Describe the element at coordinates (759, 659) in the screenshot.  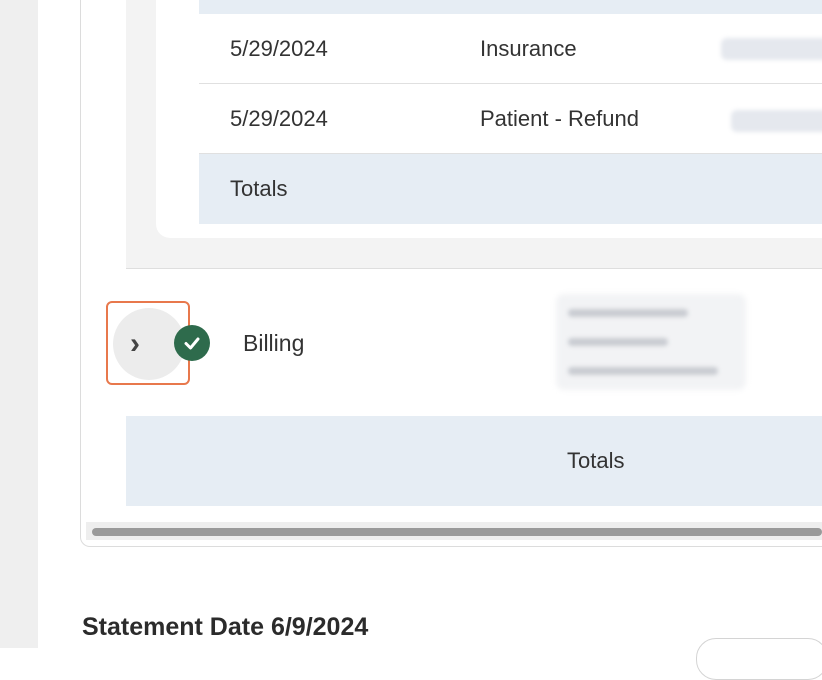
I see `statement-action-button` at that location.